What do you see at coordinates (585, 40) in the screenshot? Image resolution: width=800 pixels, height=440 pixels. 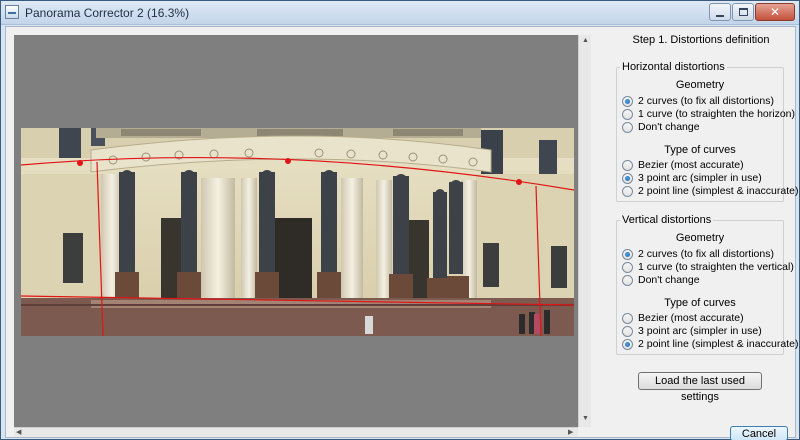 I see `scroll-up-icon: ▲` at bounding box center [585, 40].